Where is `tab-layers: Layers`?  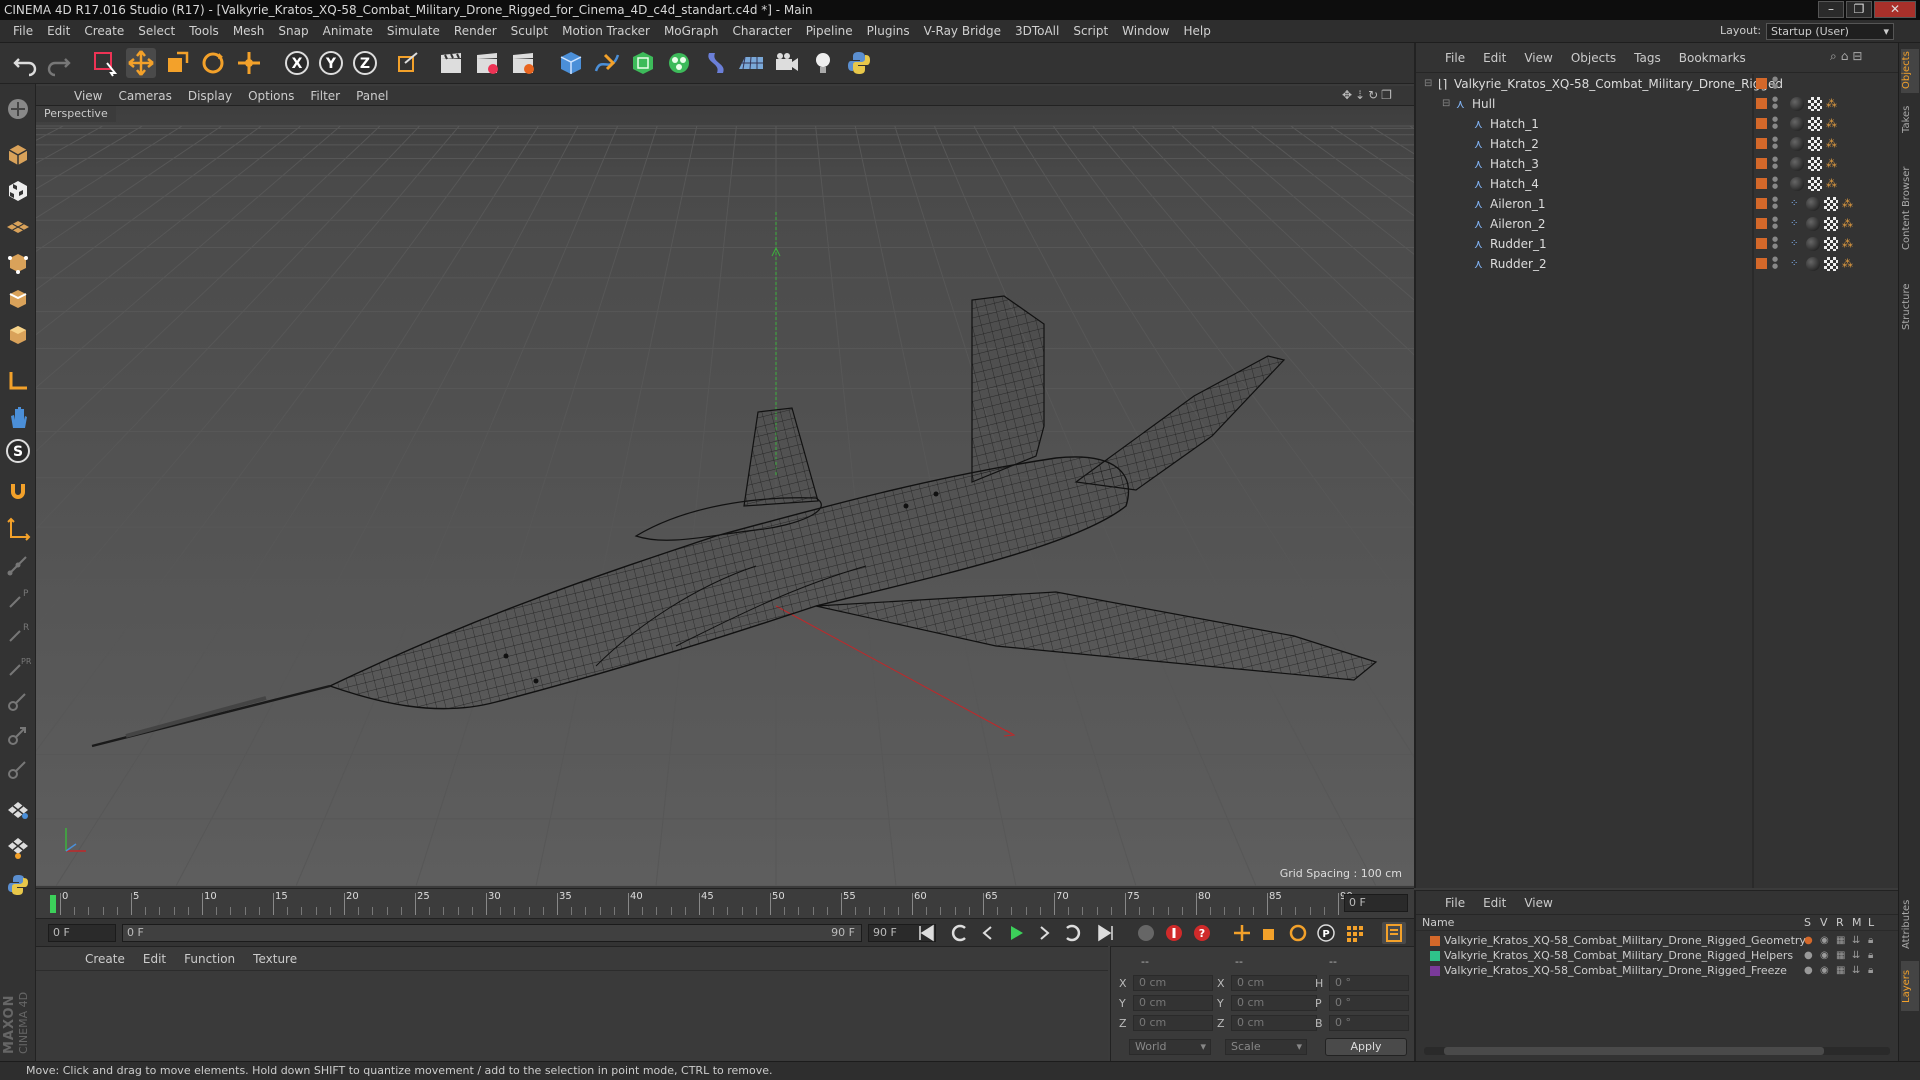
tab-layers: Layers is located at coordinates (1910, 986).